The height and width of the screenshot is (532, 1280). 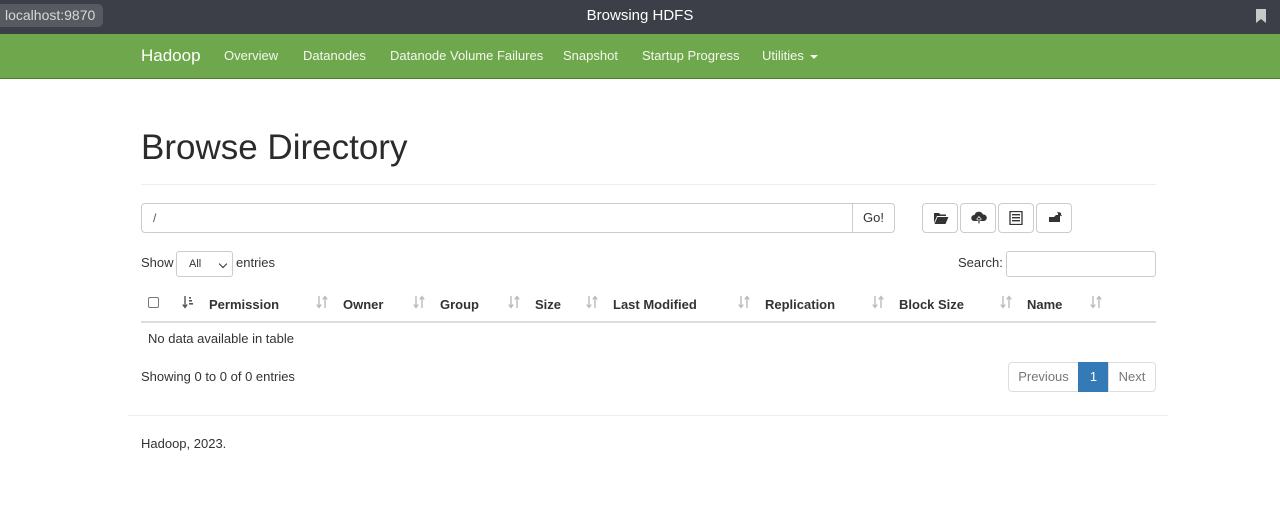 What do you see at coordinates (223, 264) in the screenshot?
I see `chevron-down-icon` at bounding box center [223, 264].